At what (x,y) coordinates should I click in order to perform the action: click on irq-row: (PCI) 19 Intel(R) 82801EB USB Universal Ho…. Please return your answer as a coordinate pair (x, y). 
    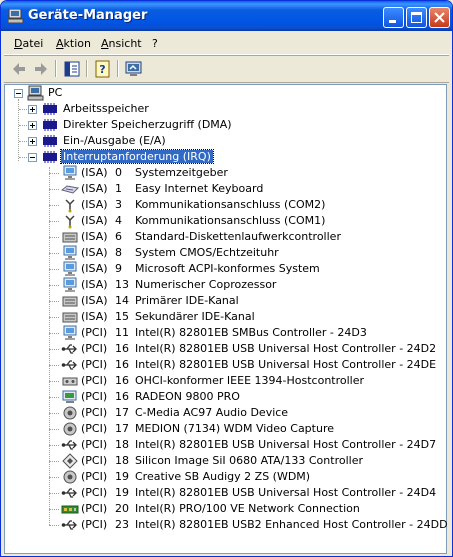
    Looking at the image, I should click on (246, 493).